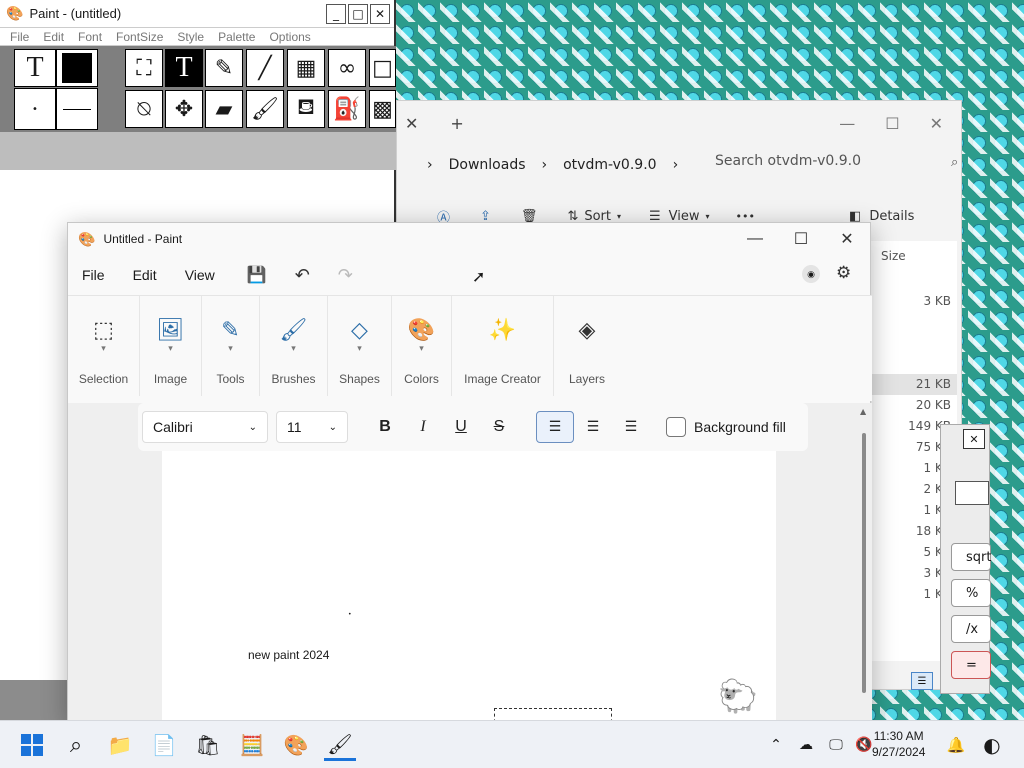  What do you see at coordinates (312, 427) in the screenshot?
I see `font-size-dropdown: 11 ⌄` at bounding box center [312, 427].